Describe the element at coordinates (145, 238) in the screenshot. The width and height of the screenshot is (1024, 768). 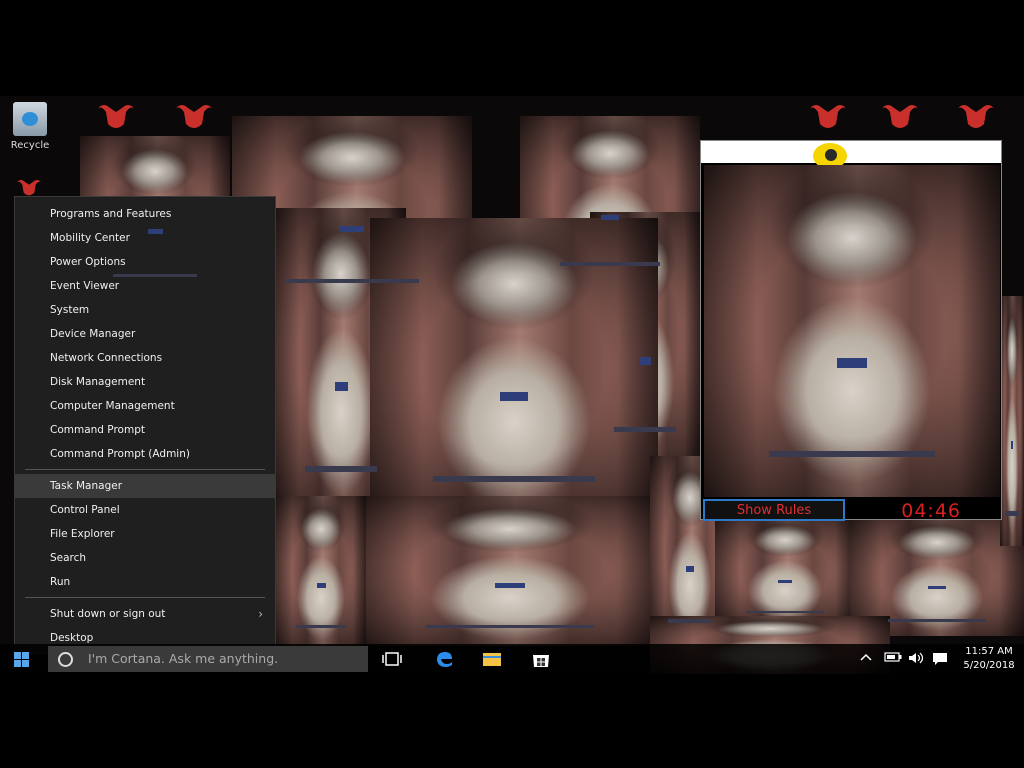
I see `menu-item-mobility-center: Mobility Center` at that location.